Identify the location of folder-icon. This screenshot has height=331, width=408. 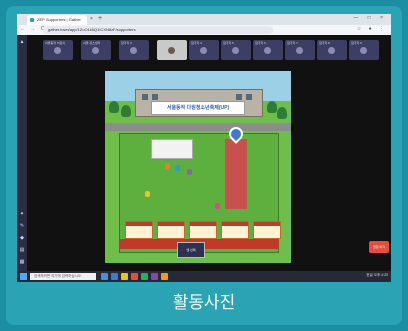
(124, 276).